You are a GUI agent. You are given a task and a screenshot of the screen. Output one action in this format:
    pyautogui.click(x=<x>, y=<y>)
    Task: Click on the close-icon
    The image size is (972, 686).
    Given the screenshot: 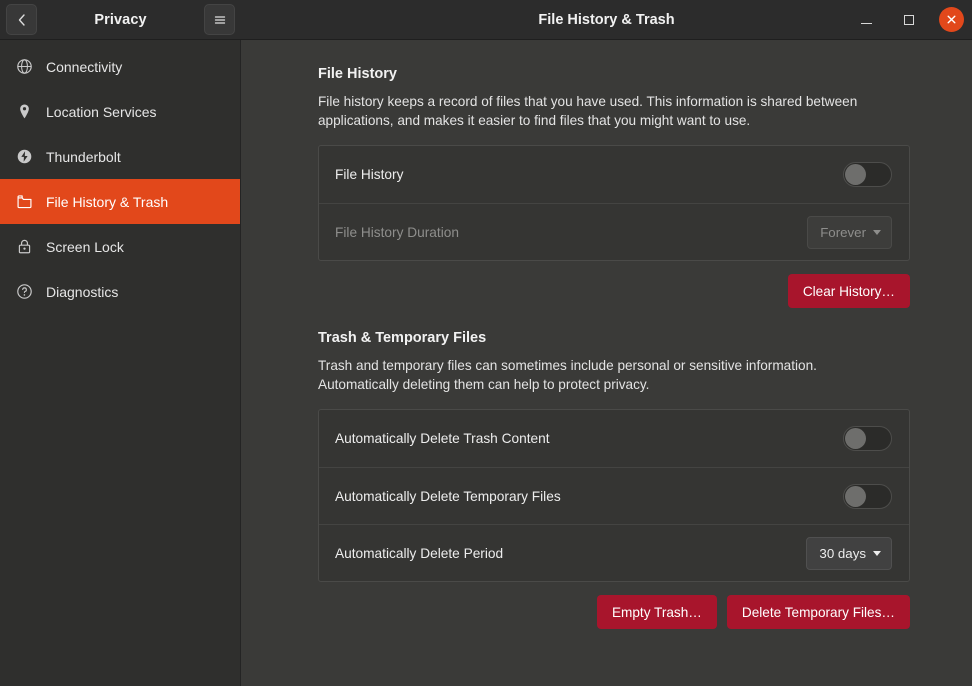 What is the action you would take?
    pyautogui.click(x=951, y=19)
    